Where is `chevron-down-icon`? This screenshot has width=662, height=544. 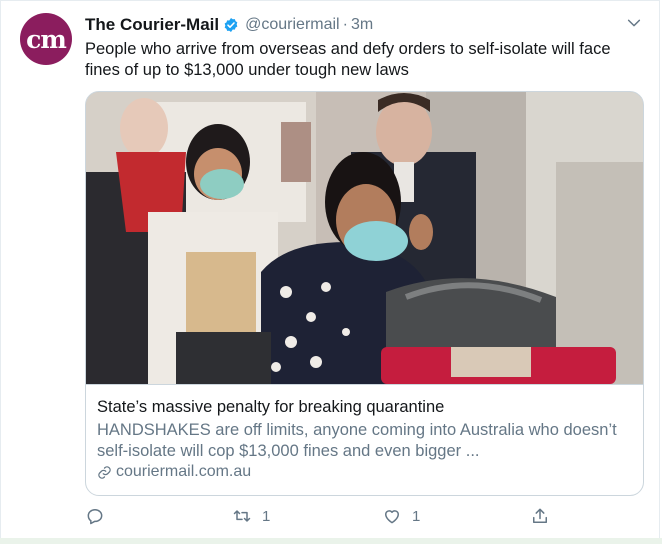 chevron-down-icon is located at coordinates (634, 23).